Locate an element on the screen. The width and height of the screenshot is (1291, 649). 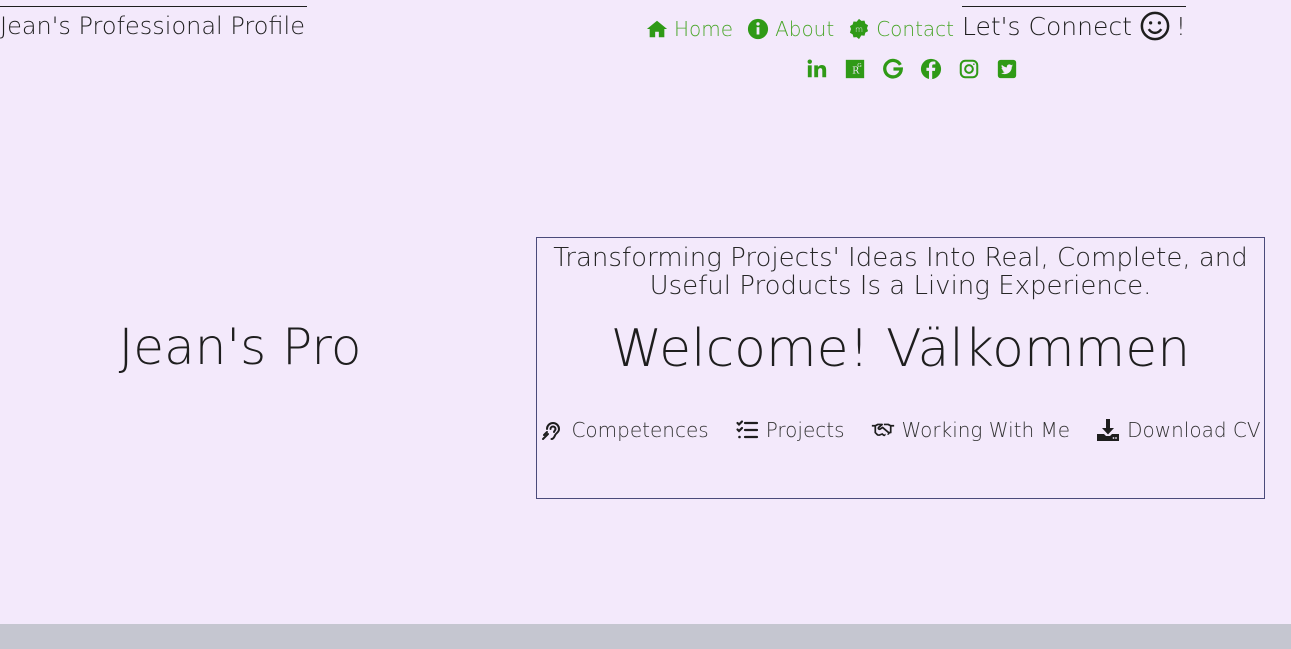
checklist-icon is located at coordinates (747, 429).